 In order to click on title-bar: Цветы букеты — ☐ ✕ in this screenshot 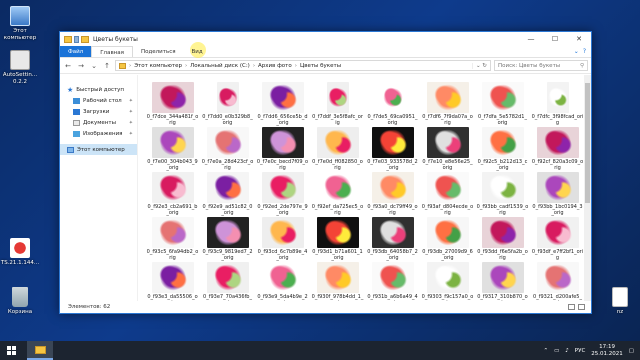, I will do `click(325, 39)`.